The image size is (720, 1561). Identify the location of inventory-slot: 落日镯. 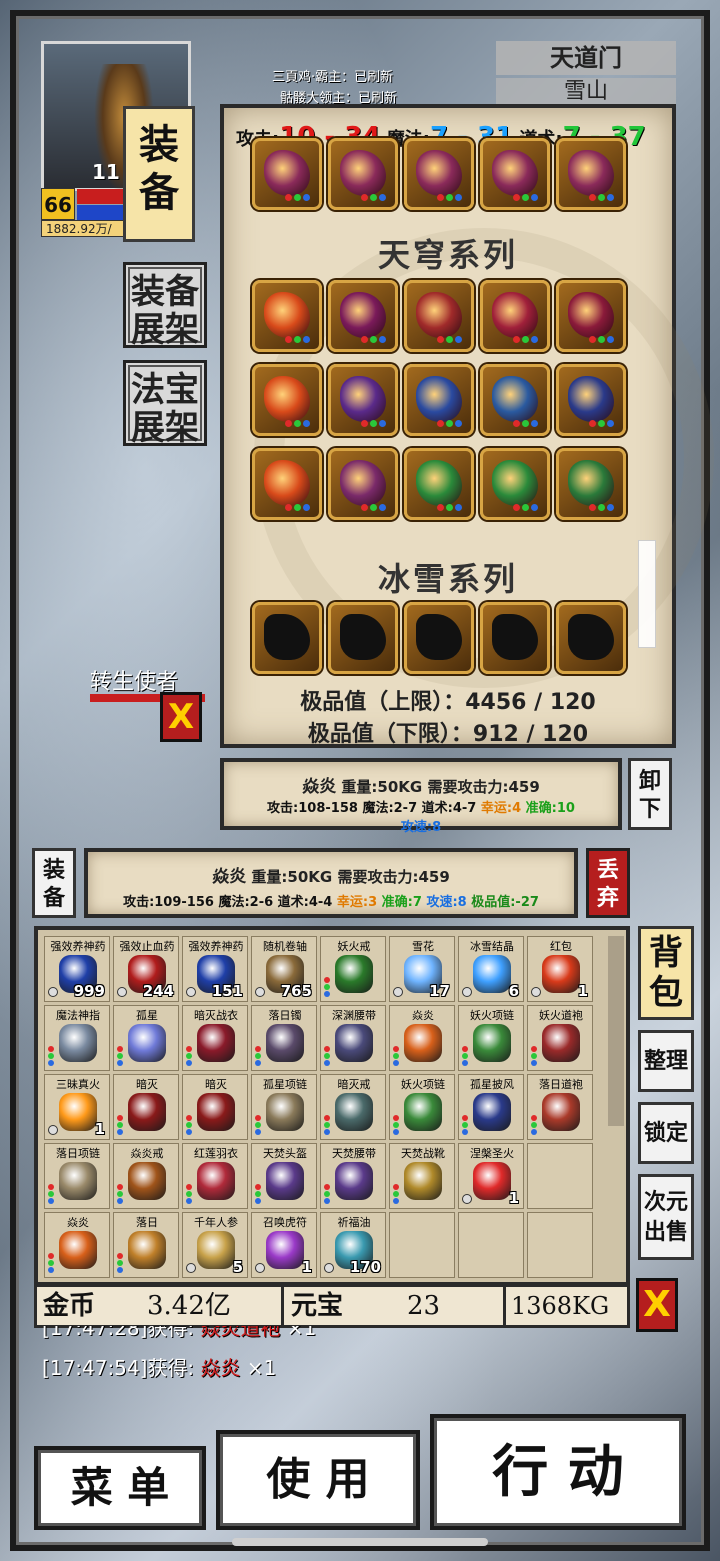
(284, 1038).